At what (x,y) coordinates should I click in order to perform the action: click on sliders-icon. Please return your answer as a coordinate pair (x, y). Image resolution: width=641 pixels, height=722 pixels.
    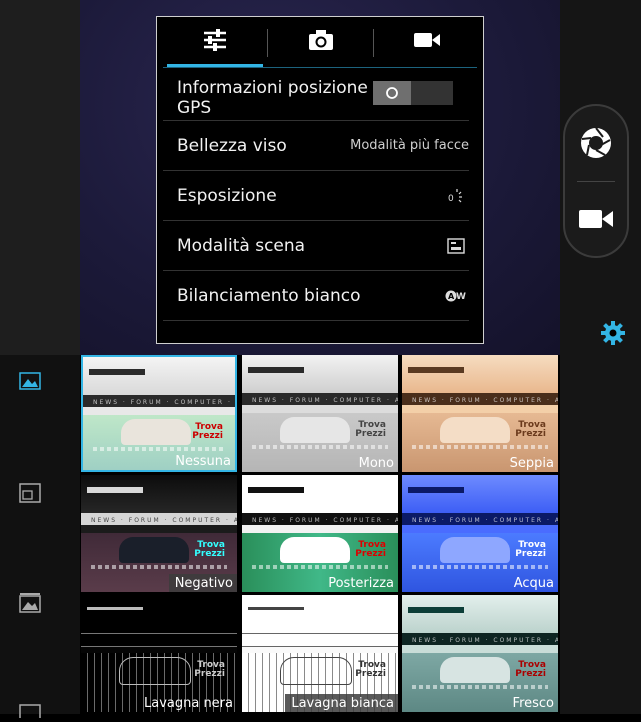
    Looking at the image, I should click on (215, 42).